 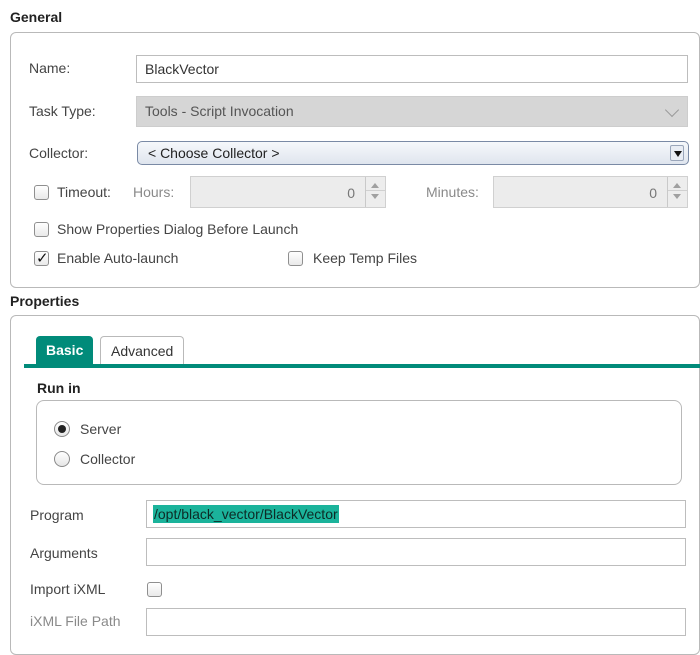 What do you see at coordinates (62, 111) in the screenshot?
I see `task-type-label: Task Type:` at bounding box center [62, 111].